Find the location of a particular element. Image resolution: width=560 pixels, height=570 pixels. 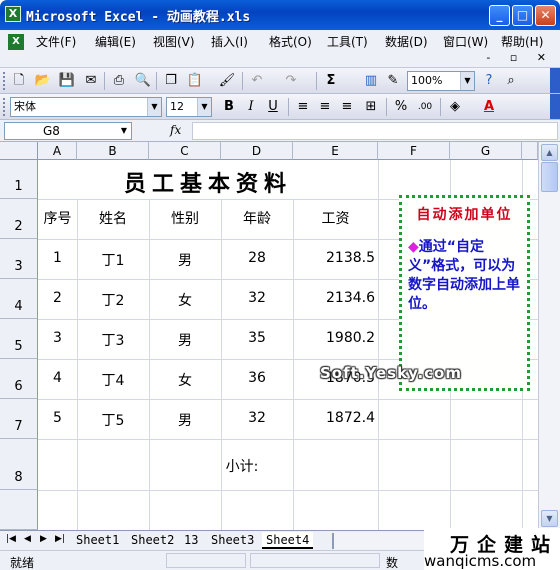

menu-format: 格式(O) is located at coordinates (290, 41).